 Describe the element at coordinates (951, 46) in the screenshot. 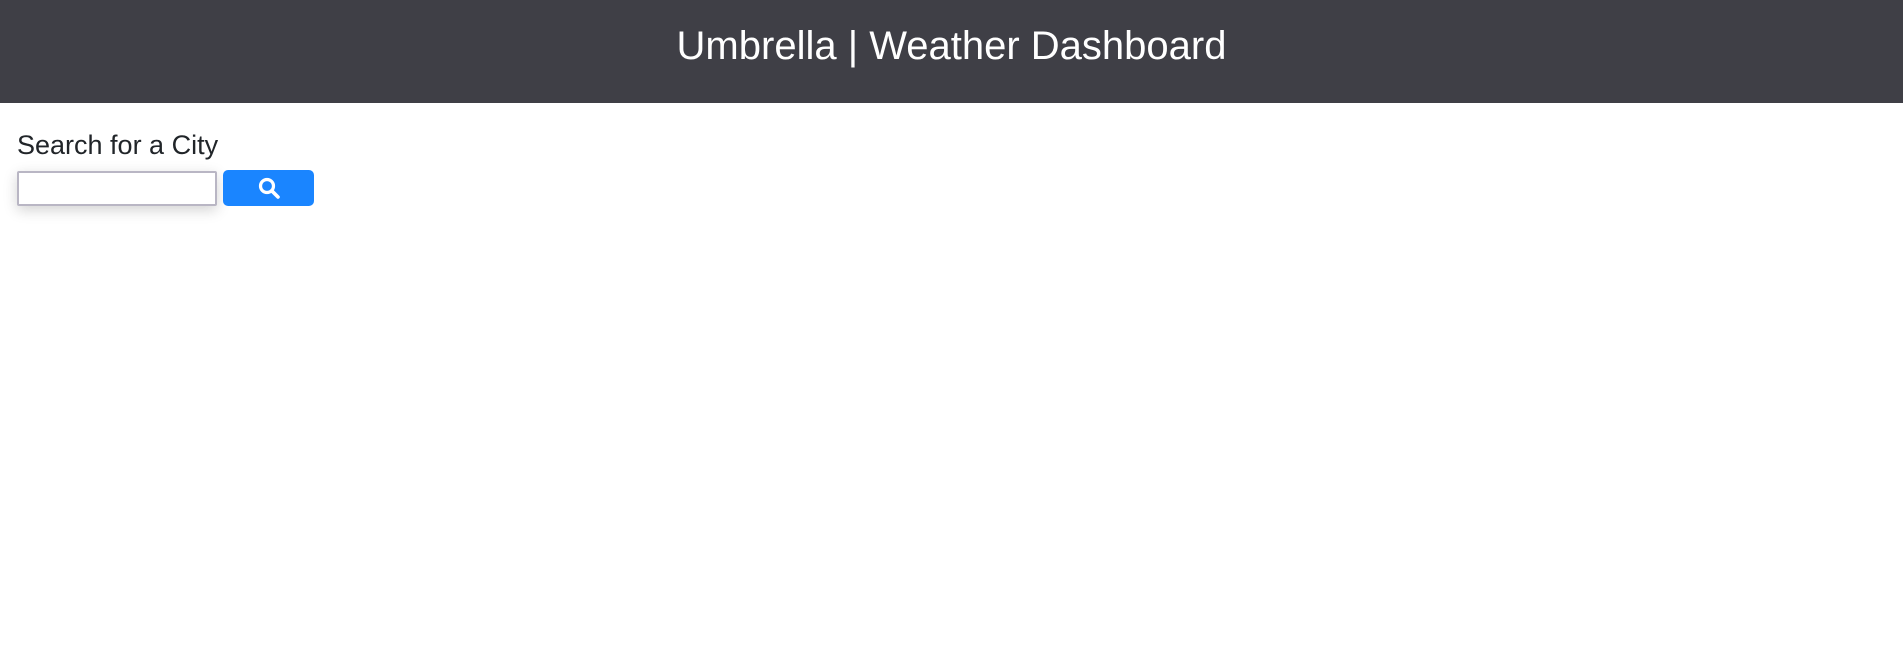

I see `page-title: Umbrella | Weather Dashboard` at that location.